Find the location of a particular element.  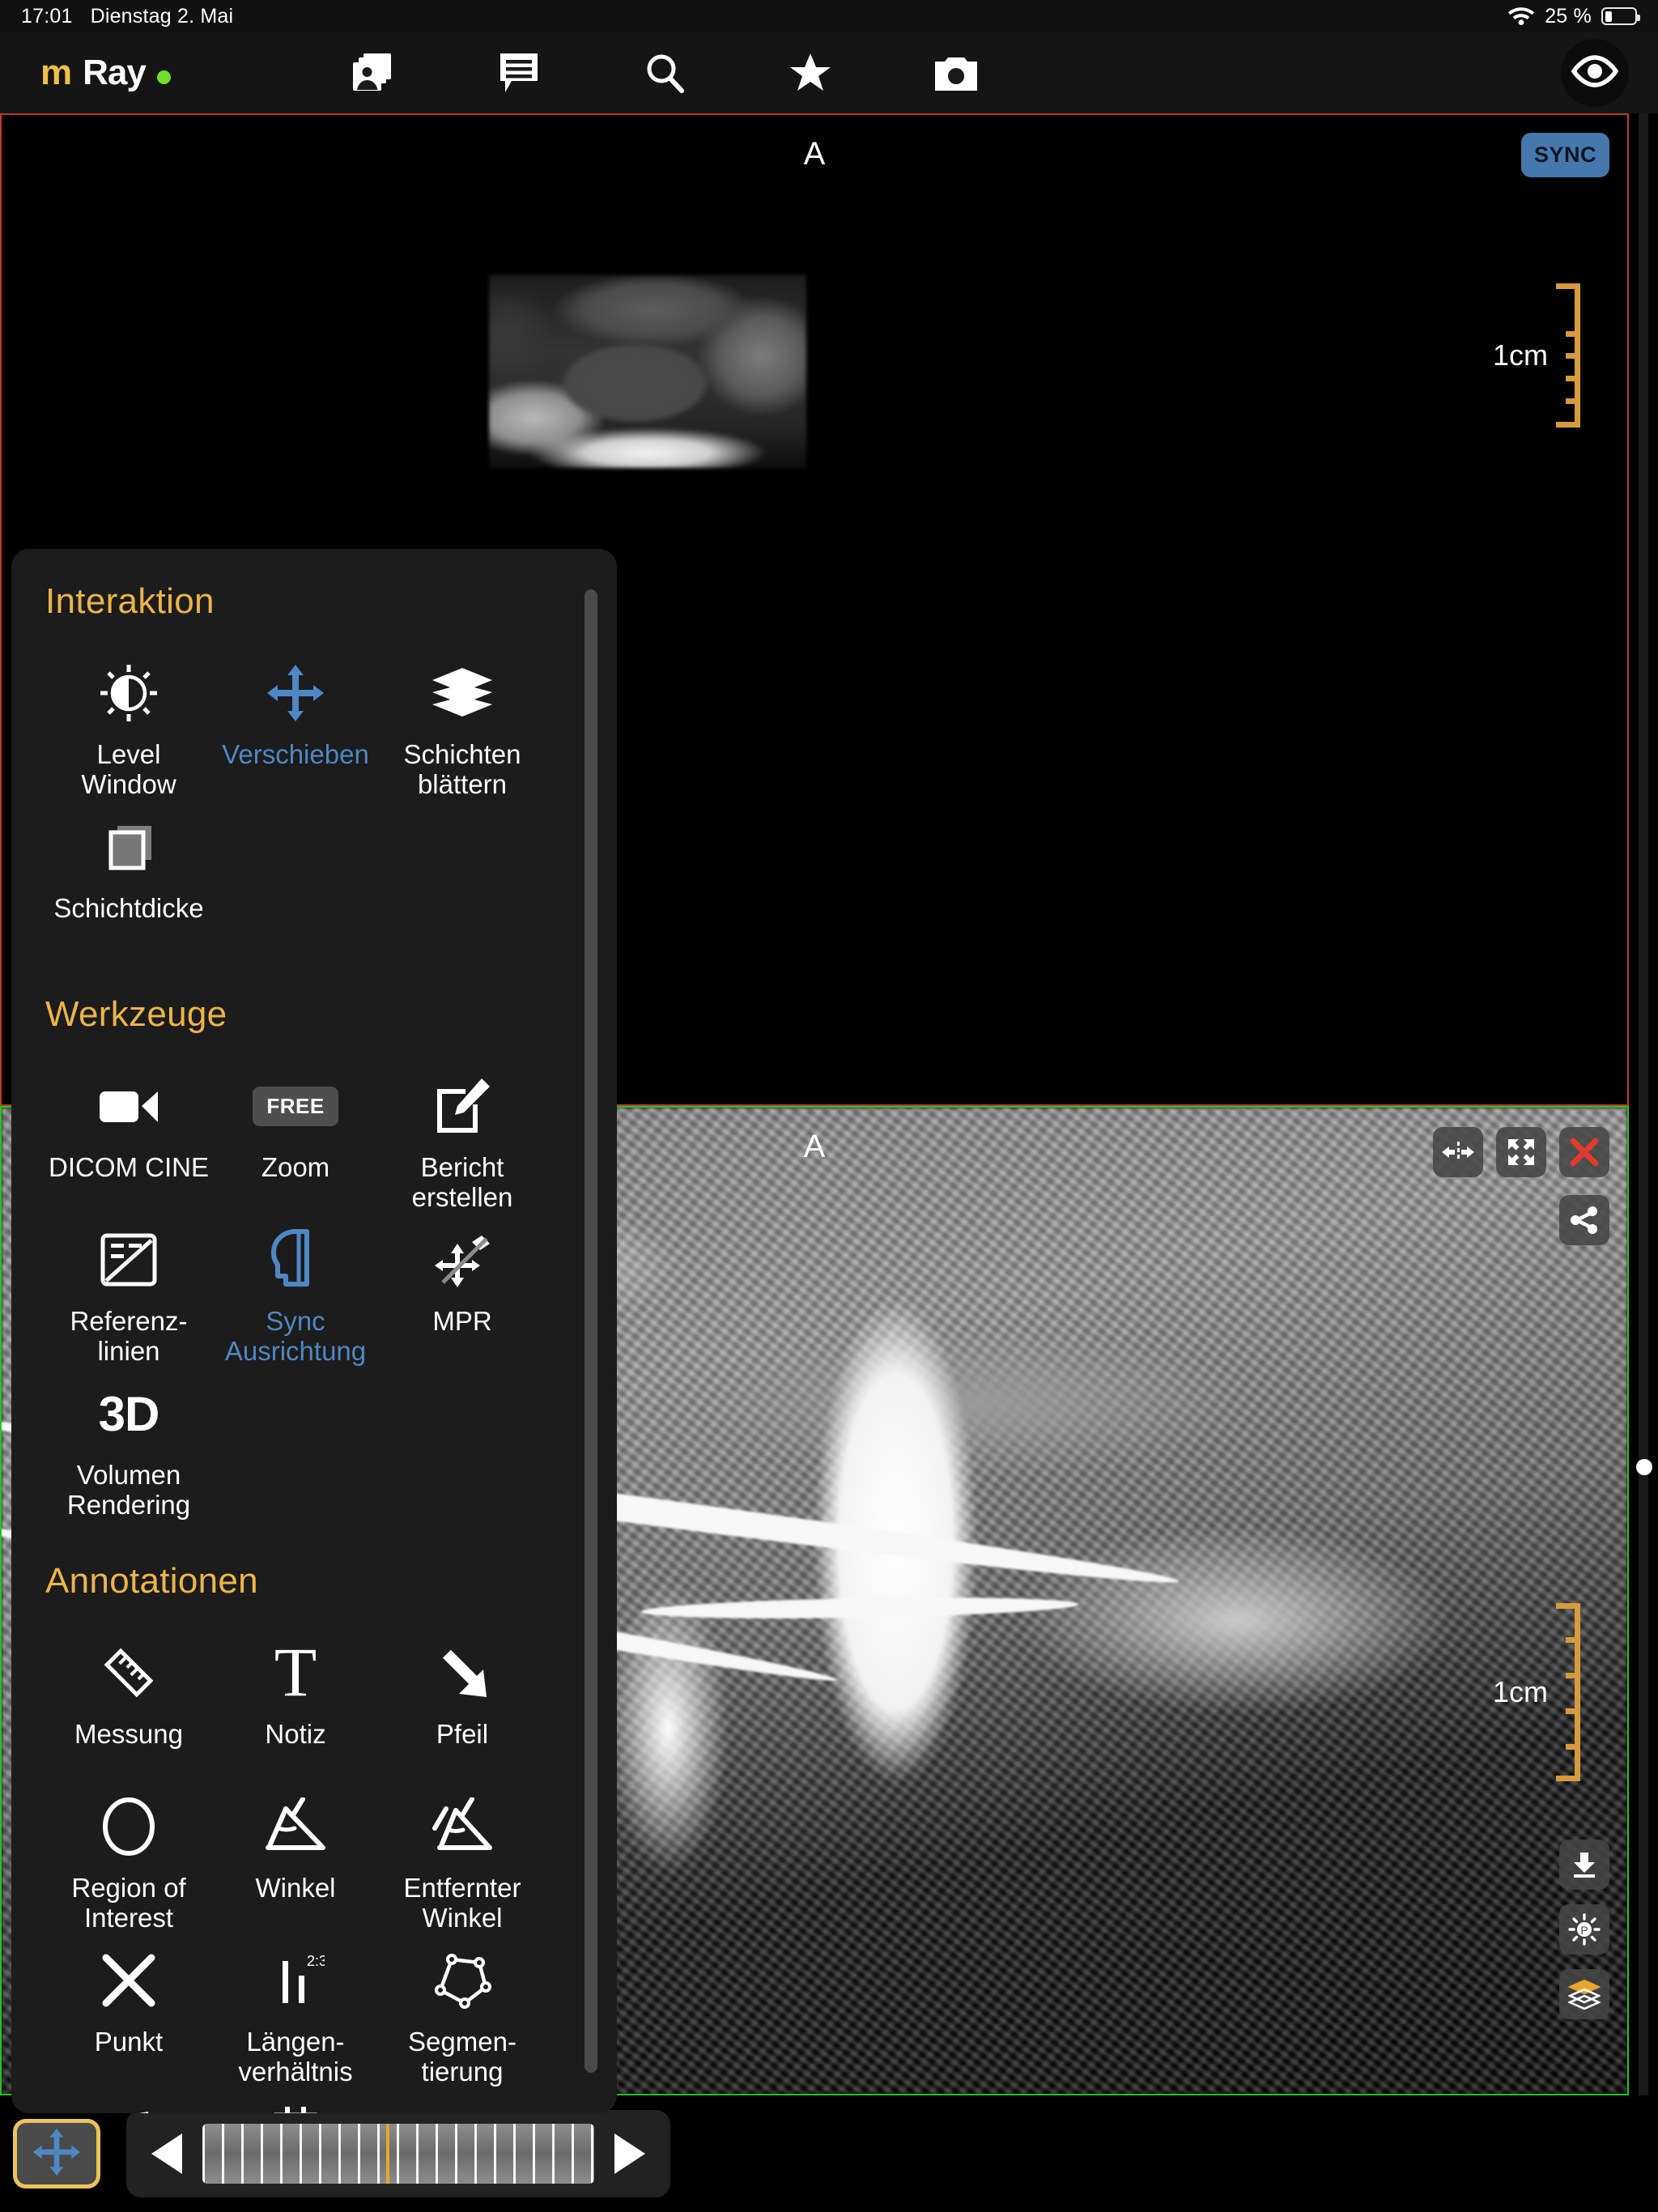

menu-scrollbar-thumb is located at coordinates (591, 1331).